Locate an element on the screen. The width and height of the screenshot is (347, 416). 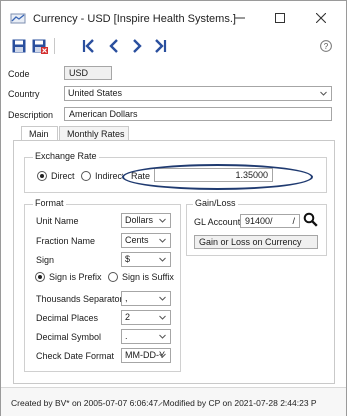
next-record-button is located at coordinates (137, 46).